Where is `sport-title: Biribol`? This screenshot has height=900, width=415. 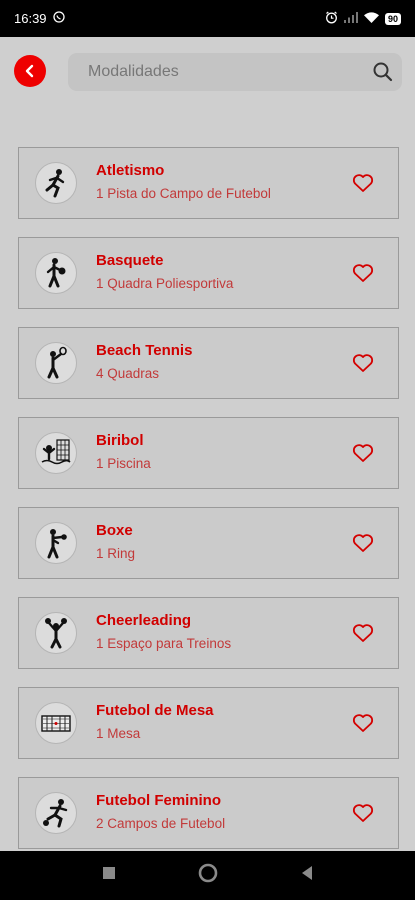
sport-title: Biribol is located at coordinates (120, 440).